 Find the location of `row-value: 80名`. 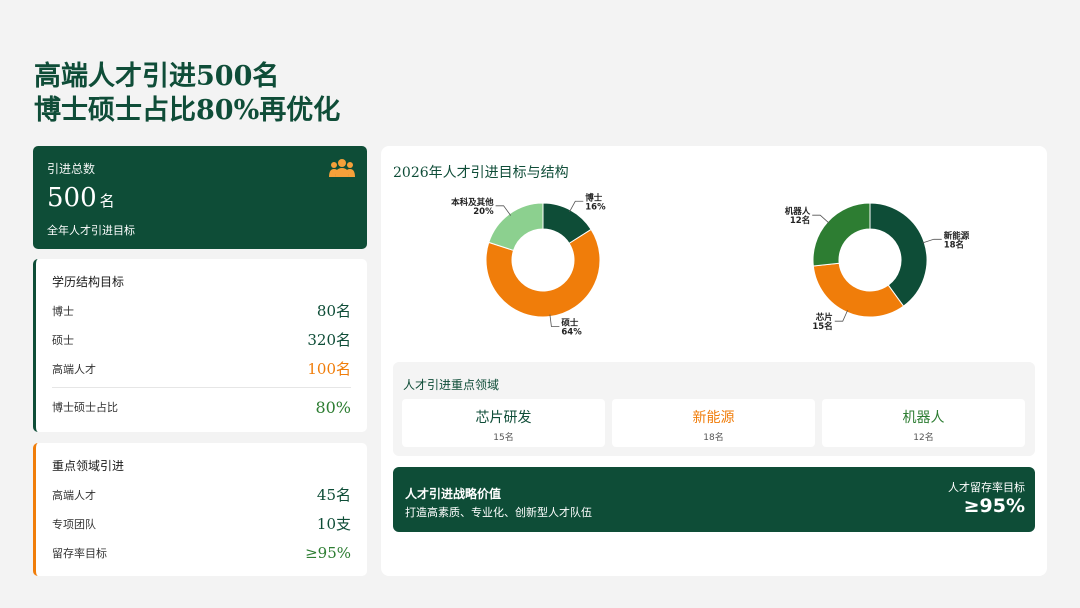

row-value: 80名 is located at coordinates (333, 311).